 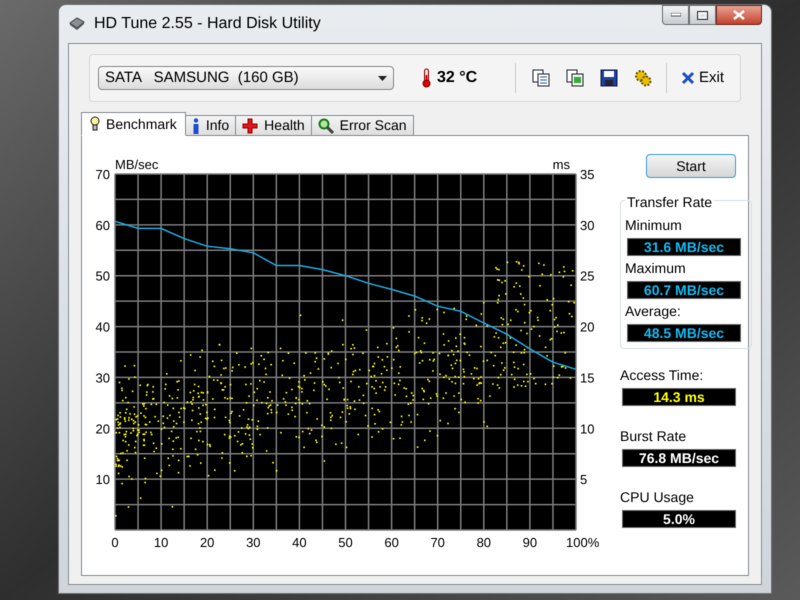 I want to click on x-axis-label: 70, so click(x=437, y=542).